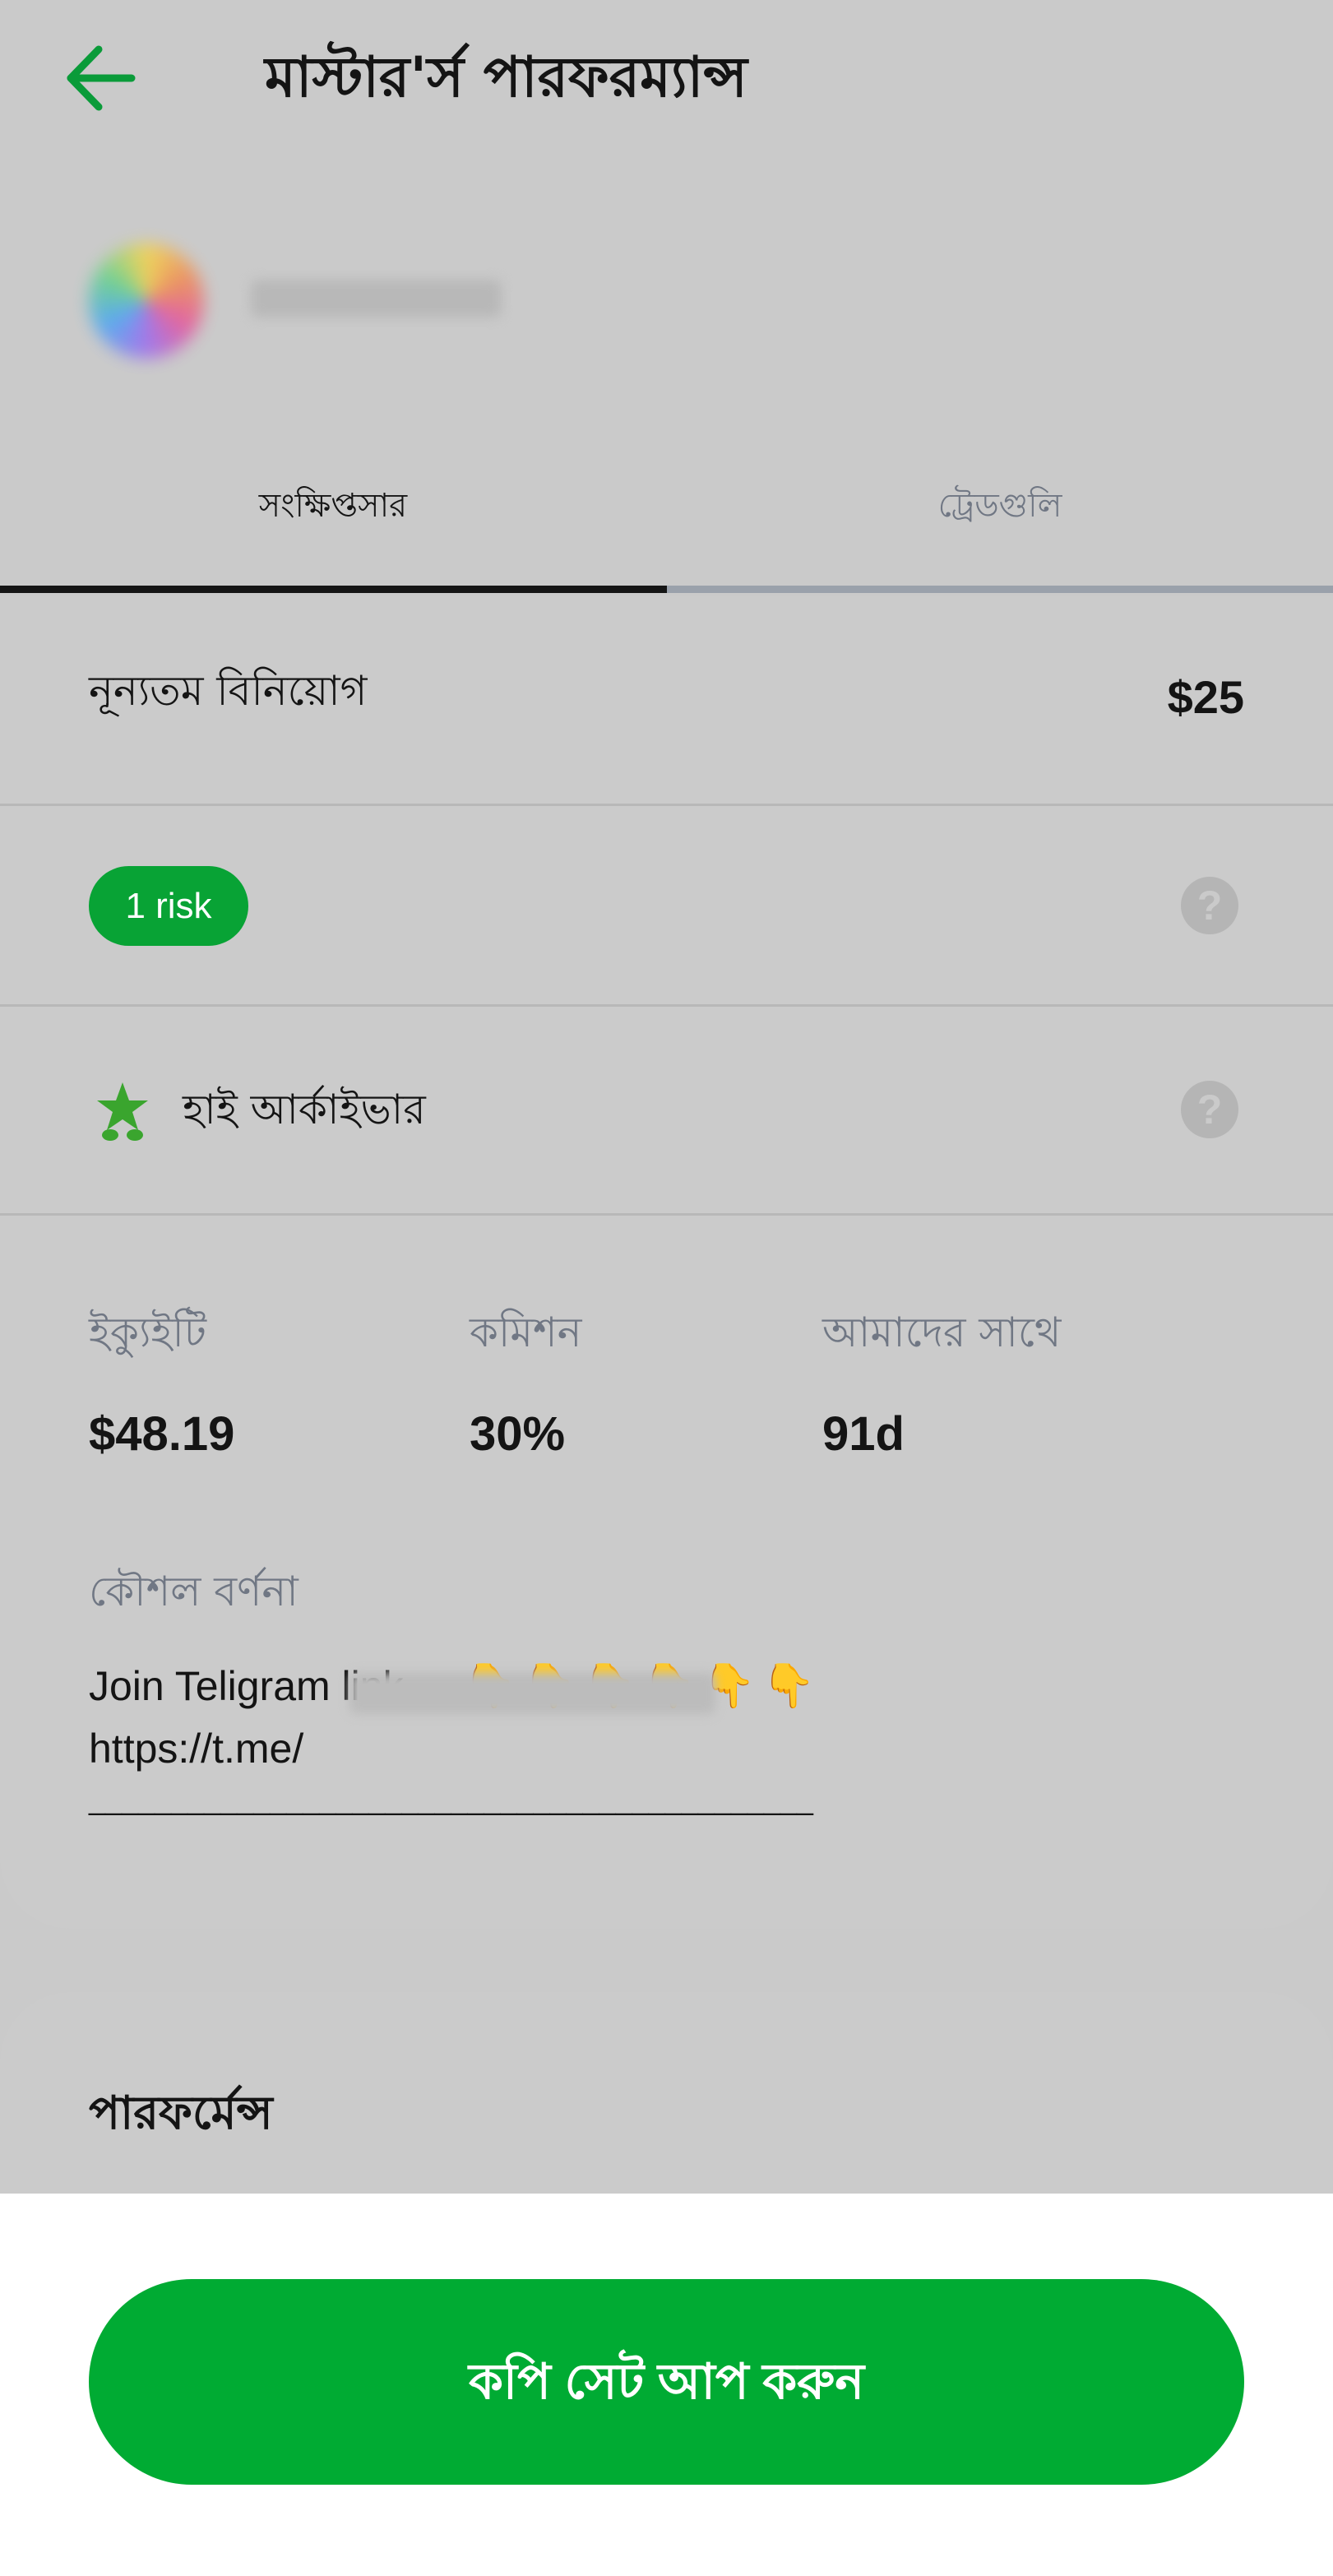  Describe the element at coordinates (148, 1332) in the screenshot. I see `equity-label: ইক্যুইটি` at that location.